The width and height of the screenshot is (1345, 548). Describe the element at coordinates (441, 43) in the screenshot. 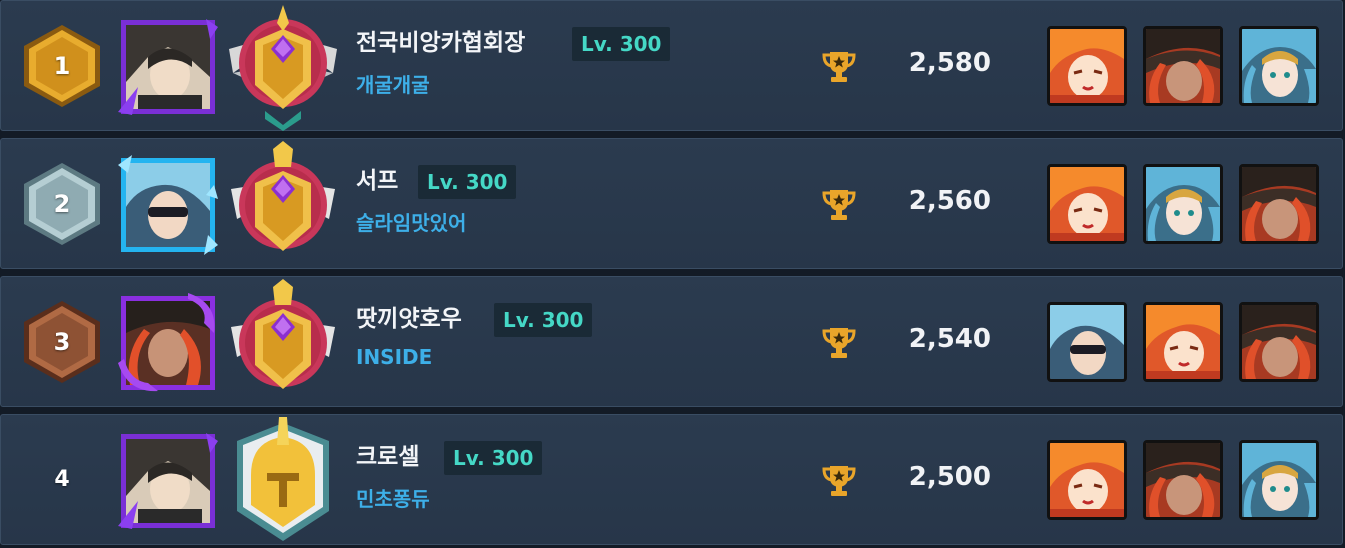

I see `player-name: 전국비앙카협회장` at that location.